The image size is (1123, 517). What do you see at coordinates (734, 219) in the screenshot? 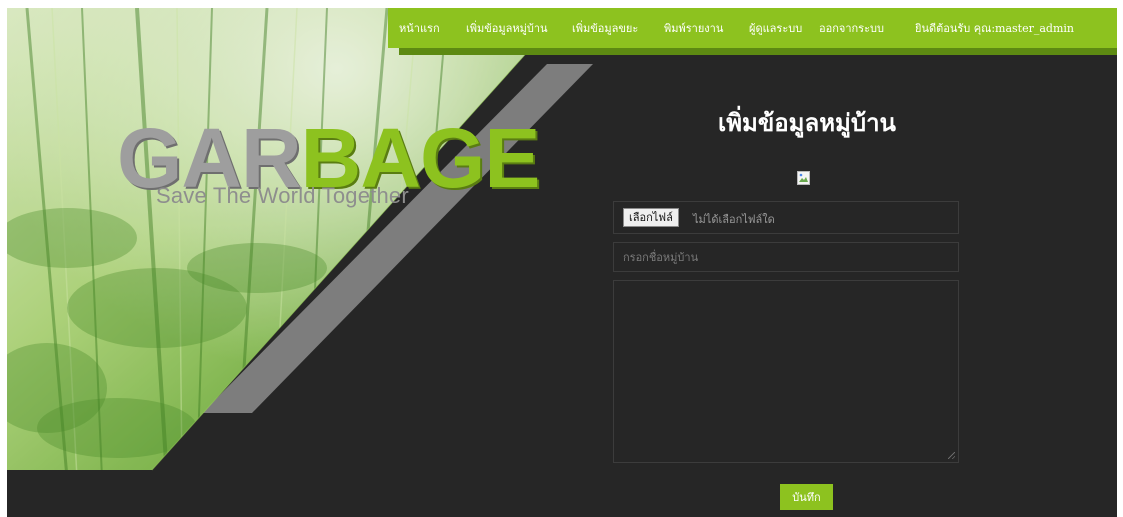
I see `file-status-text: ไม่ได้เลือกไฟล์ใด` at bounding box center [734, 219].